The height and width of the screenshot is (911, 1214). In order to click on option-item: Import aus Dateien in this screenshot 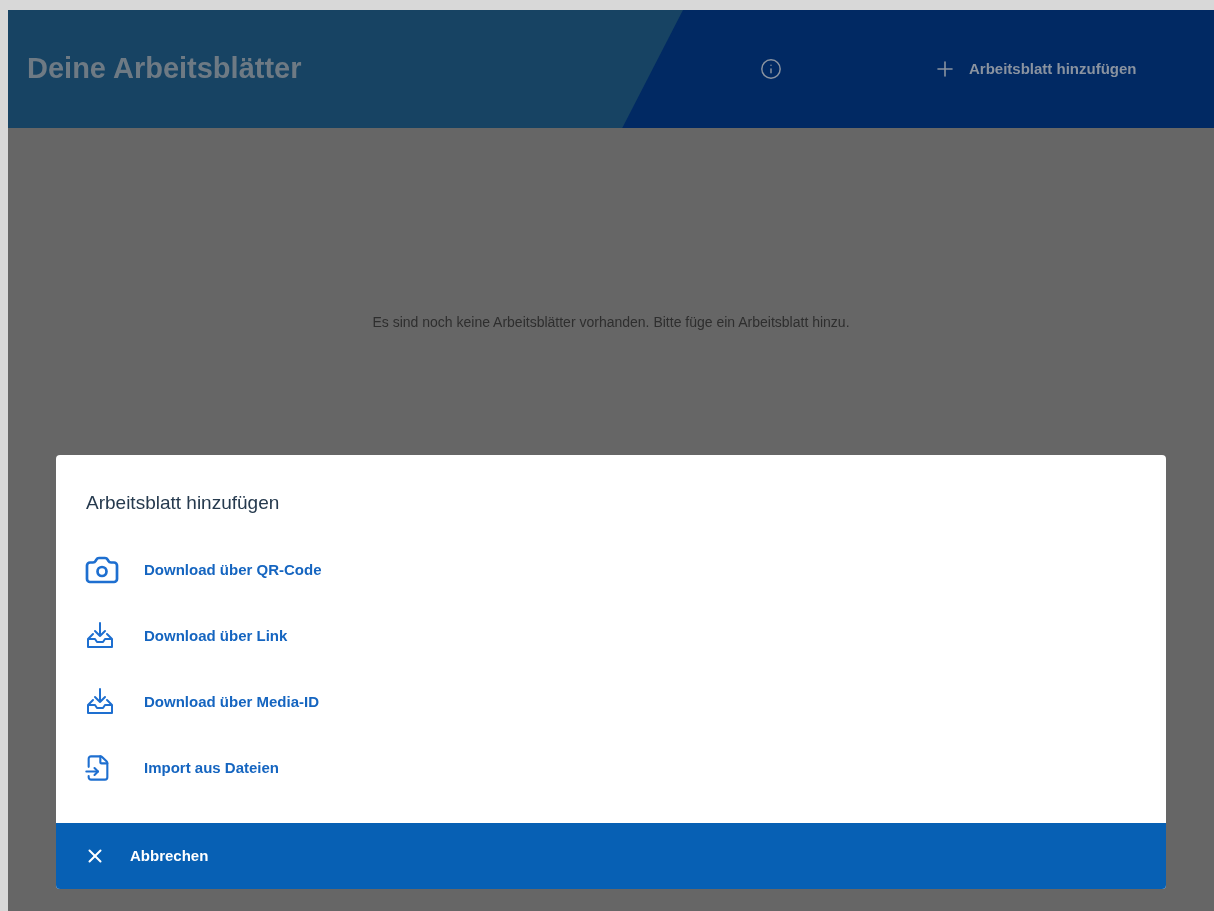, I will do `click(611, 768)`.